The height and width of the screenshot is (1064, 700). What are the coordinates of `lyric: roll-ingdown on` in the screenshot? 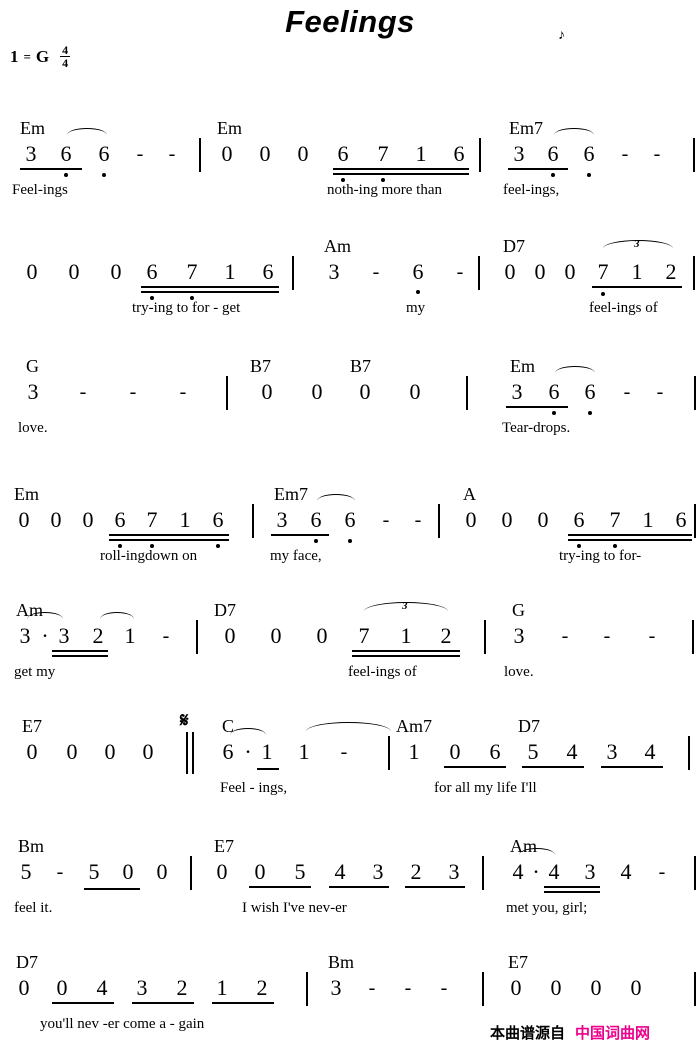 It's located at (149, 556).